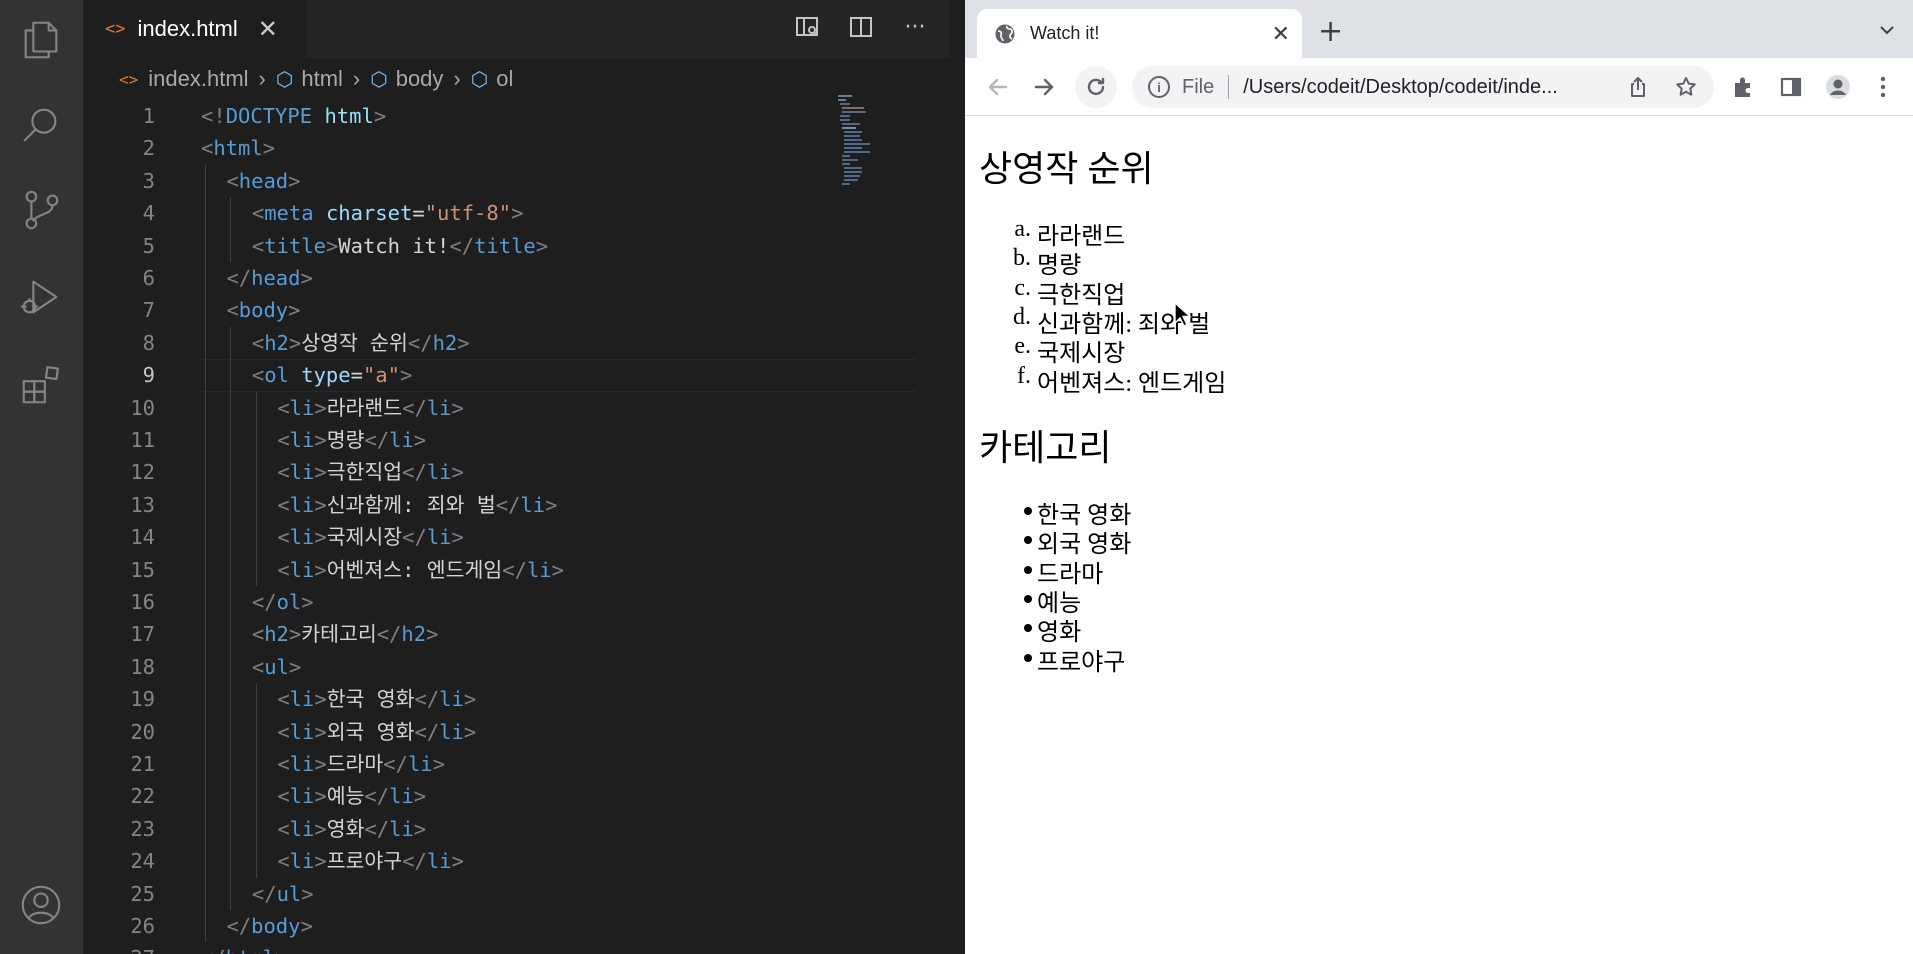 The height and width of the screenshot is (954, 1913). Describe the element at coordinates (379, 79) in the screenshot. I see `cube-icon: ⬡` at that location.